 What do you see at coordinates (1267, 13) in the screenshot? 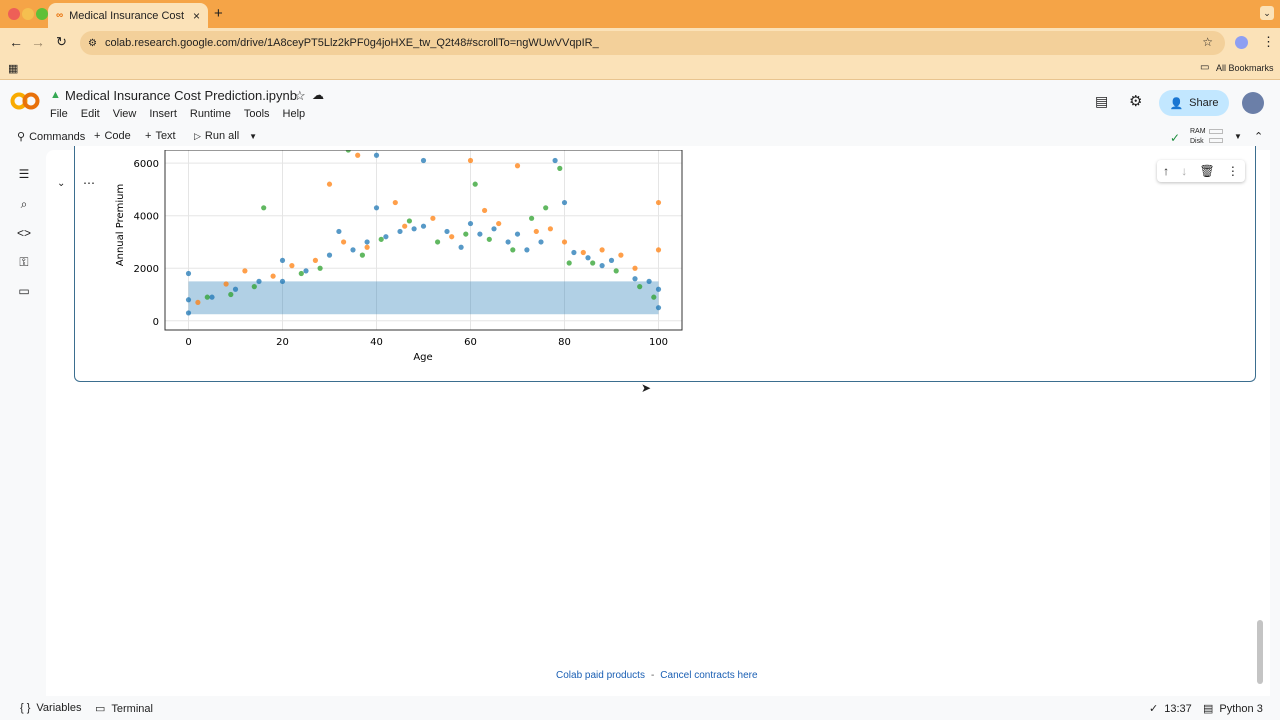
I see `tab-search-icon: ⌄` at bounding box center [1267, 13].